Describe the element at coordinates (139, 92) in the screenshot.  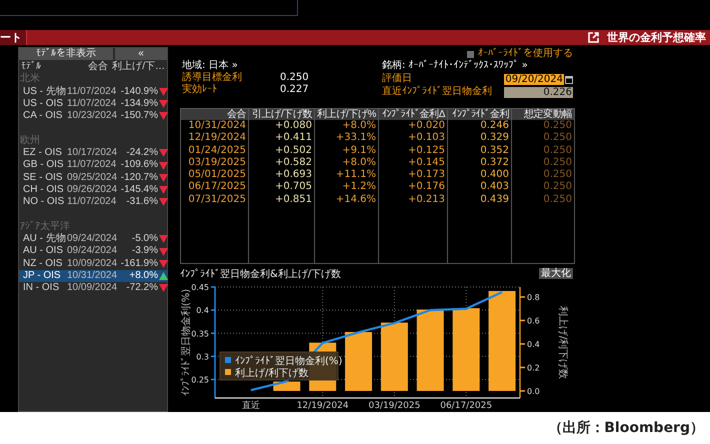
I see `change-value: -140.9%` at that location.